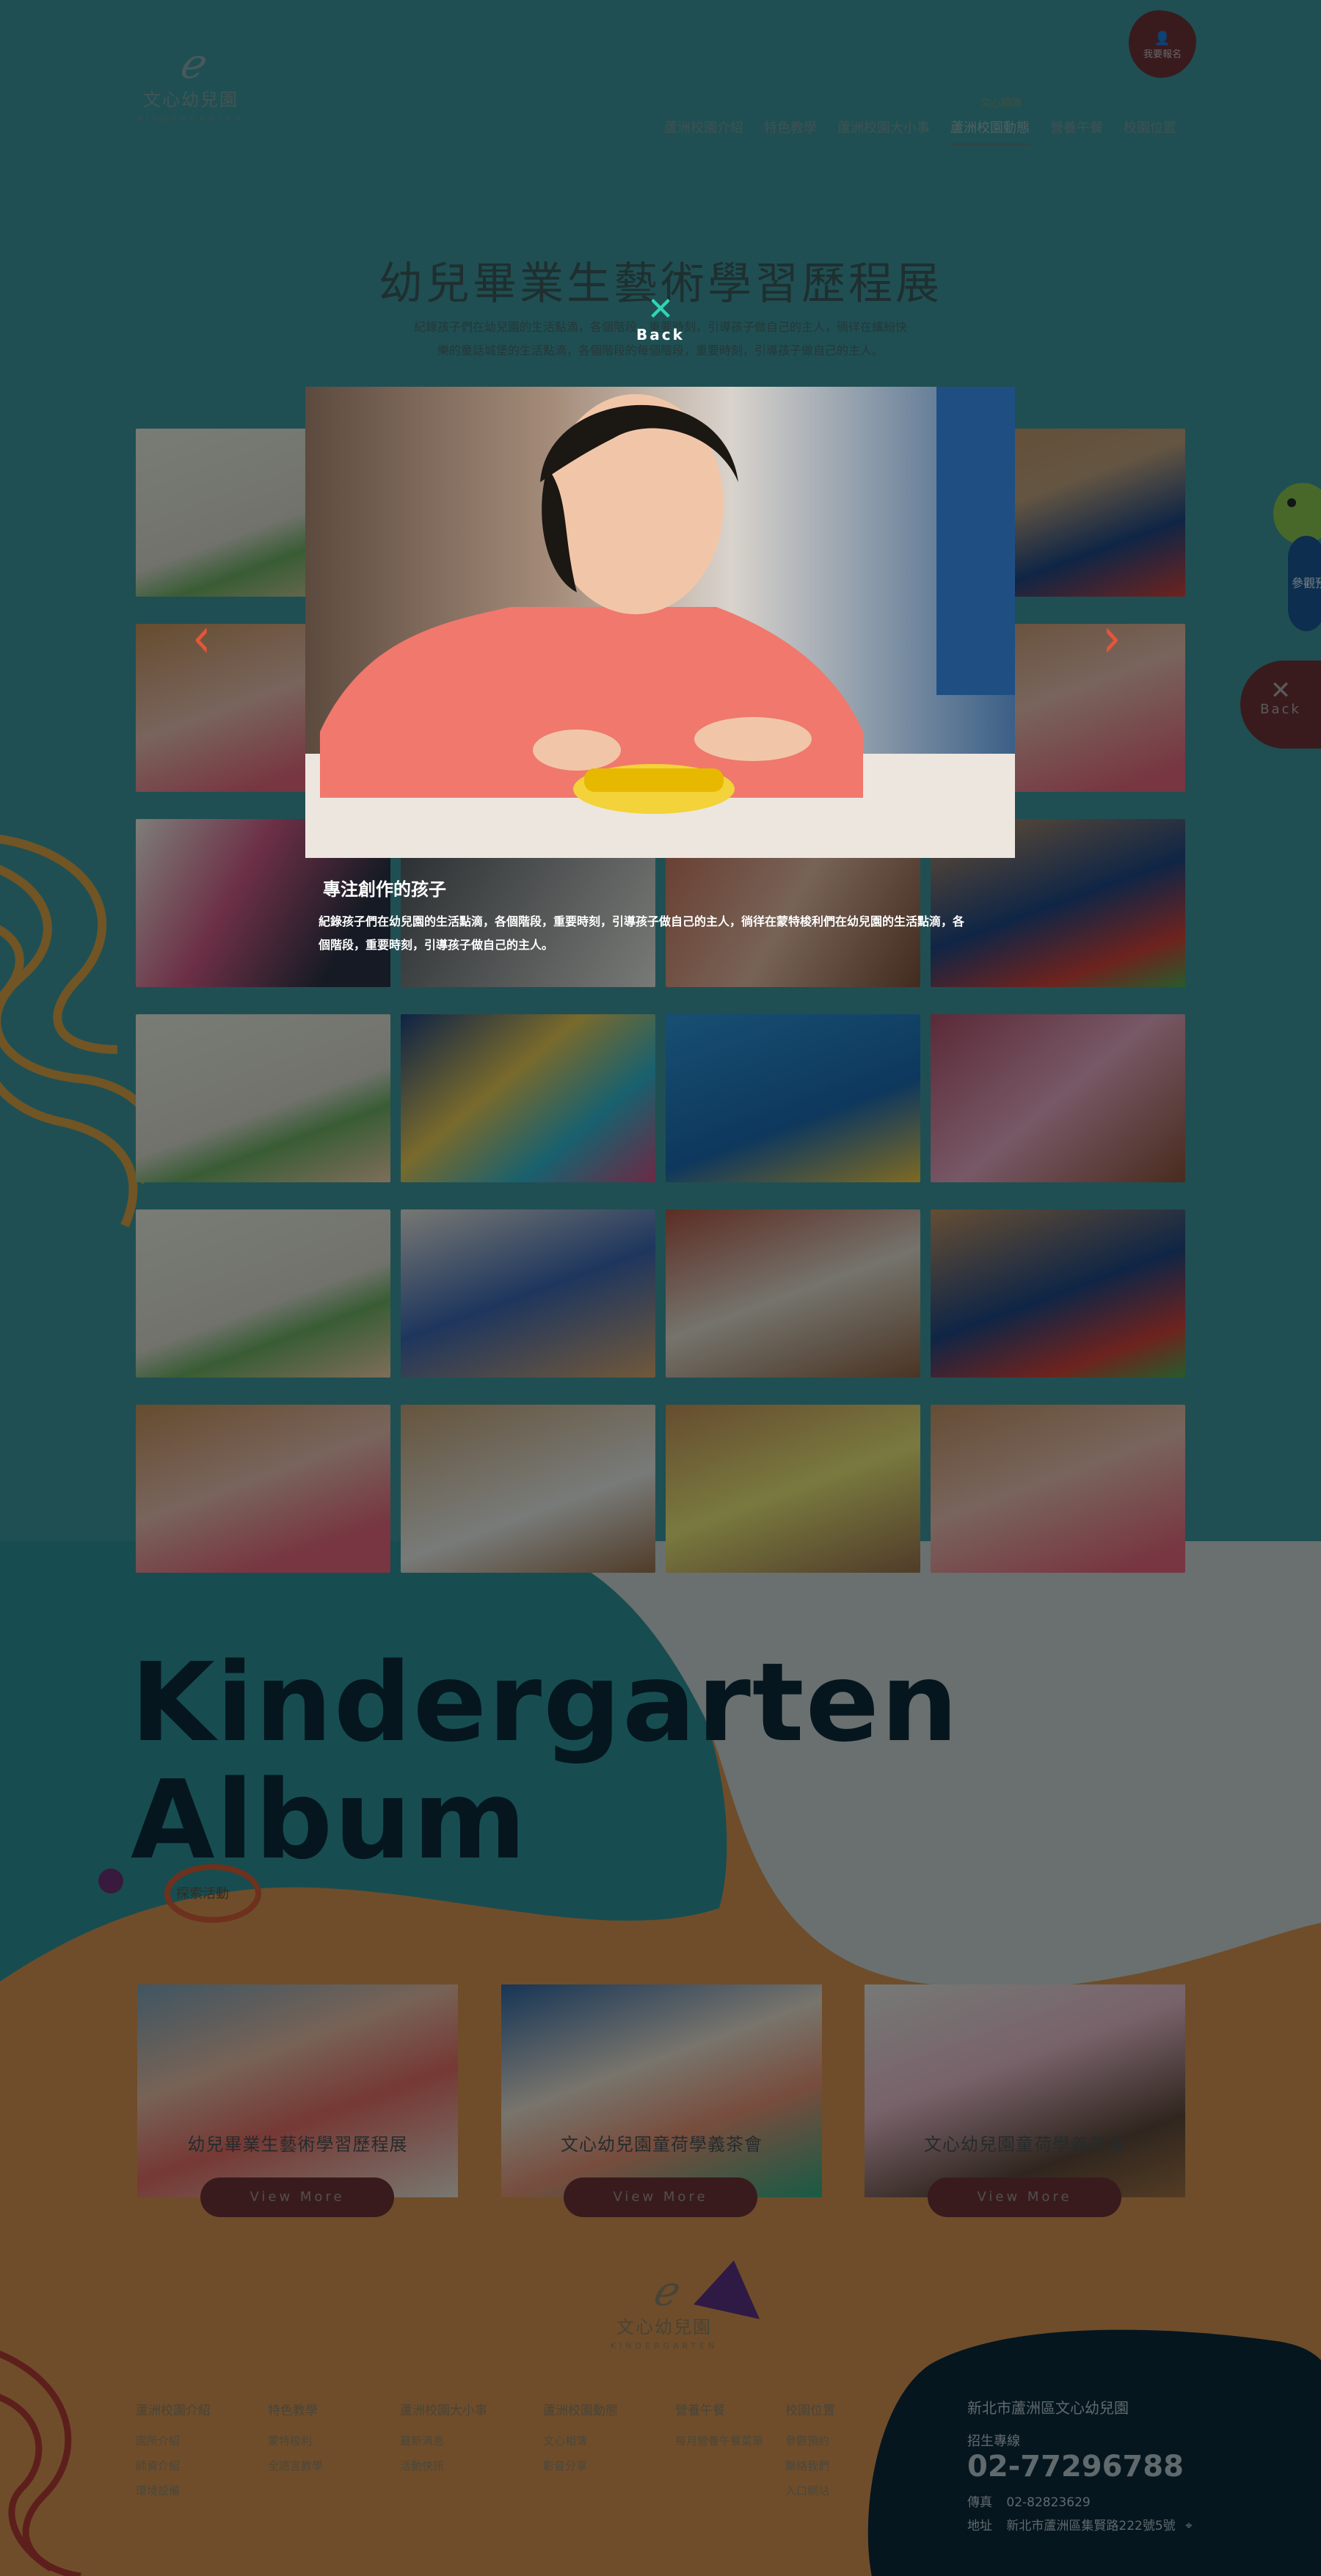 The height and width of the screenshot is (2576, 1321). Describe the element at coordinates (1111, 639) in the screenshot. I see `lightbox-next-arrow-icon: ›` at that location.